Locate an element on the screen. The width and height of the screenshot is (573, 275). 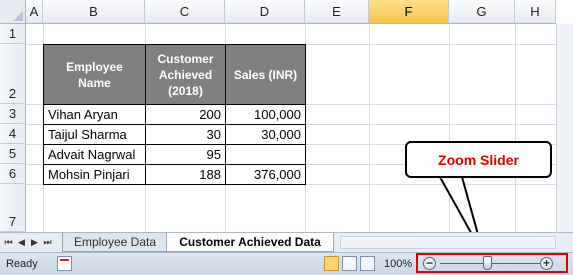
nav-last-icon: ⏭ is located at coordinates (47, 242).